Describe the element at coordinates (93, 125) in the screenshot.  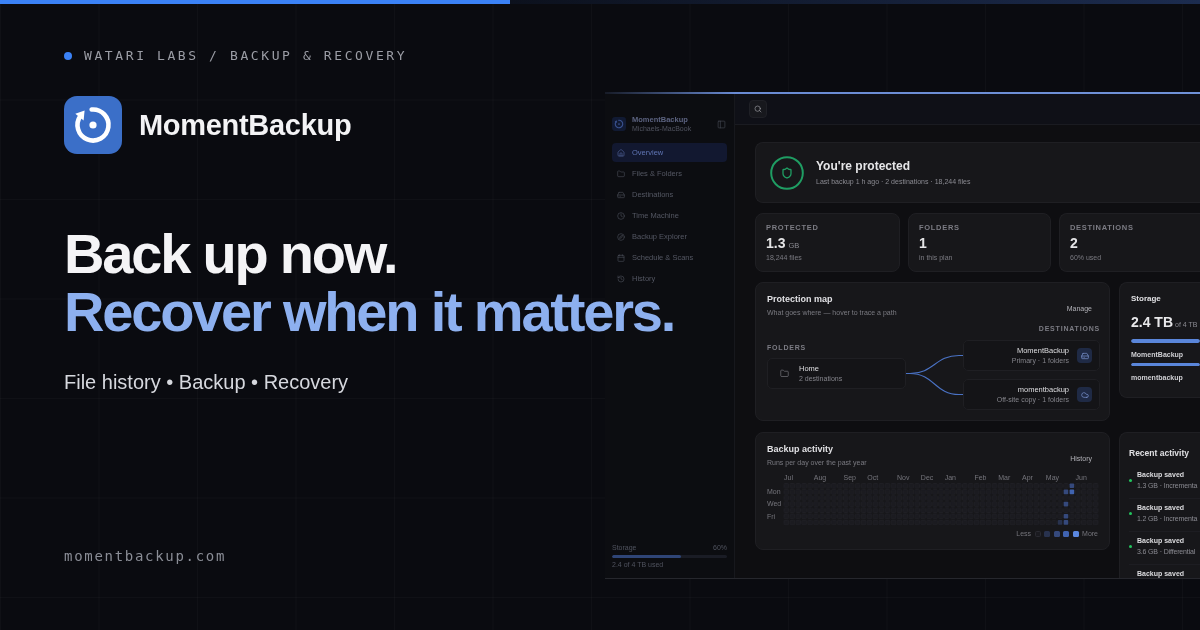
I see `logo-icon` at that location.